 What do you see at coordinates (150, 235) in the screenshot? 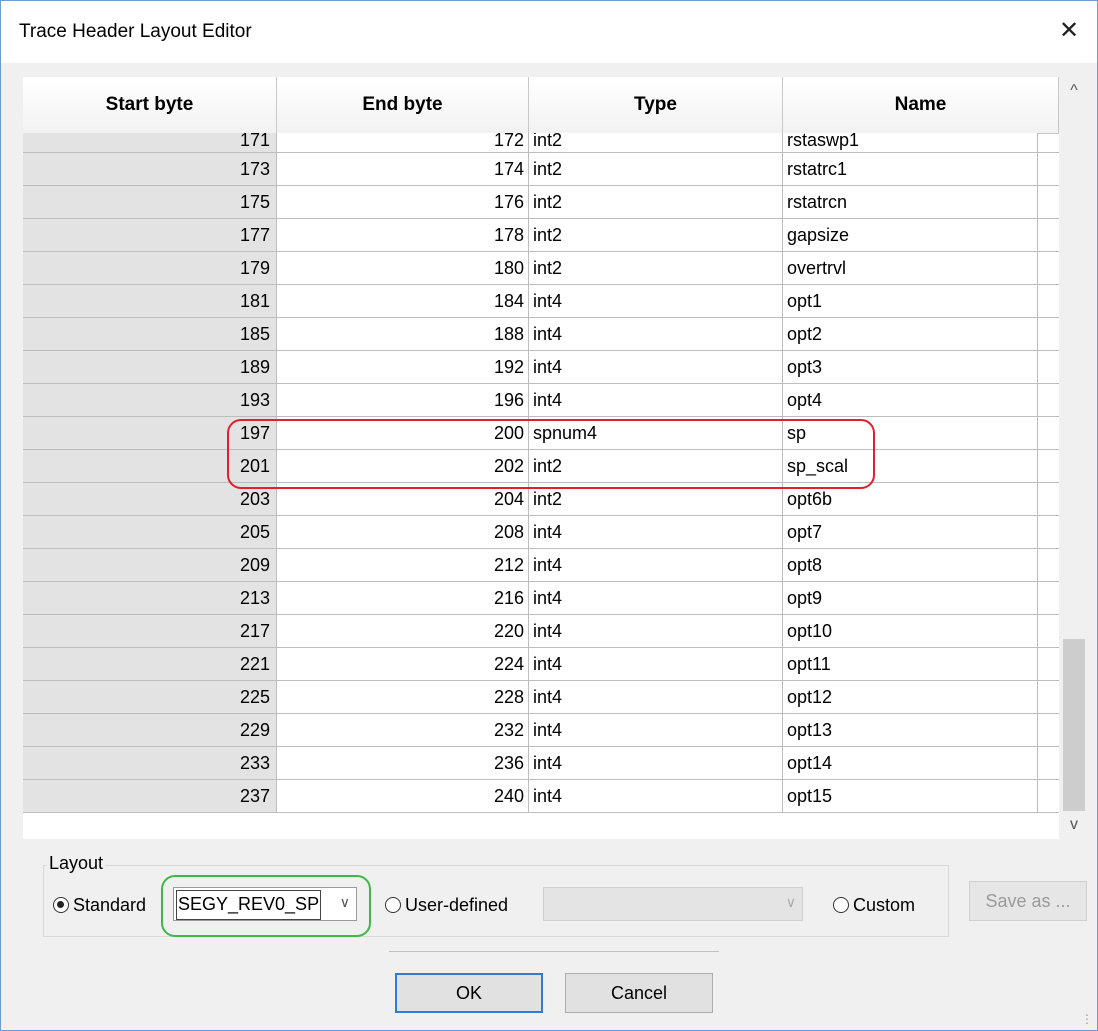
I see `cell-start-byte: 177` at bounding box center [150, 235].